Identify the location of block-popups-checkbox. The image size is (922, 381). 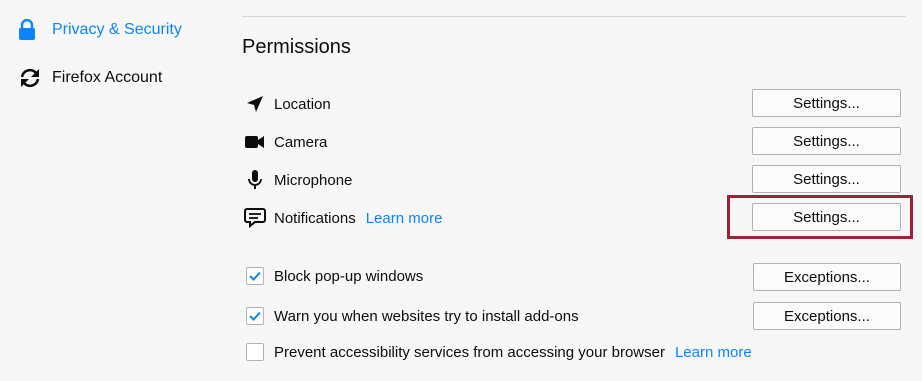
(255, 276).